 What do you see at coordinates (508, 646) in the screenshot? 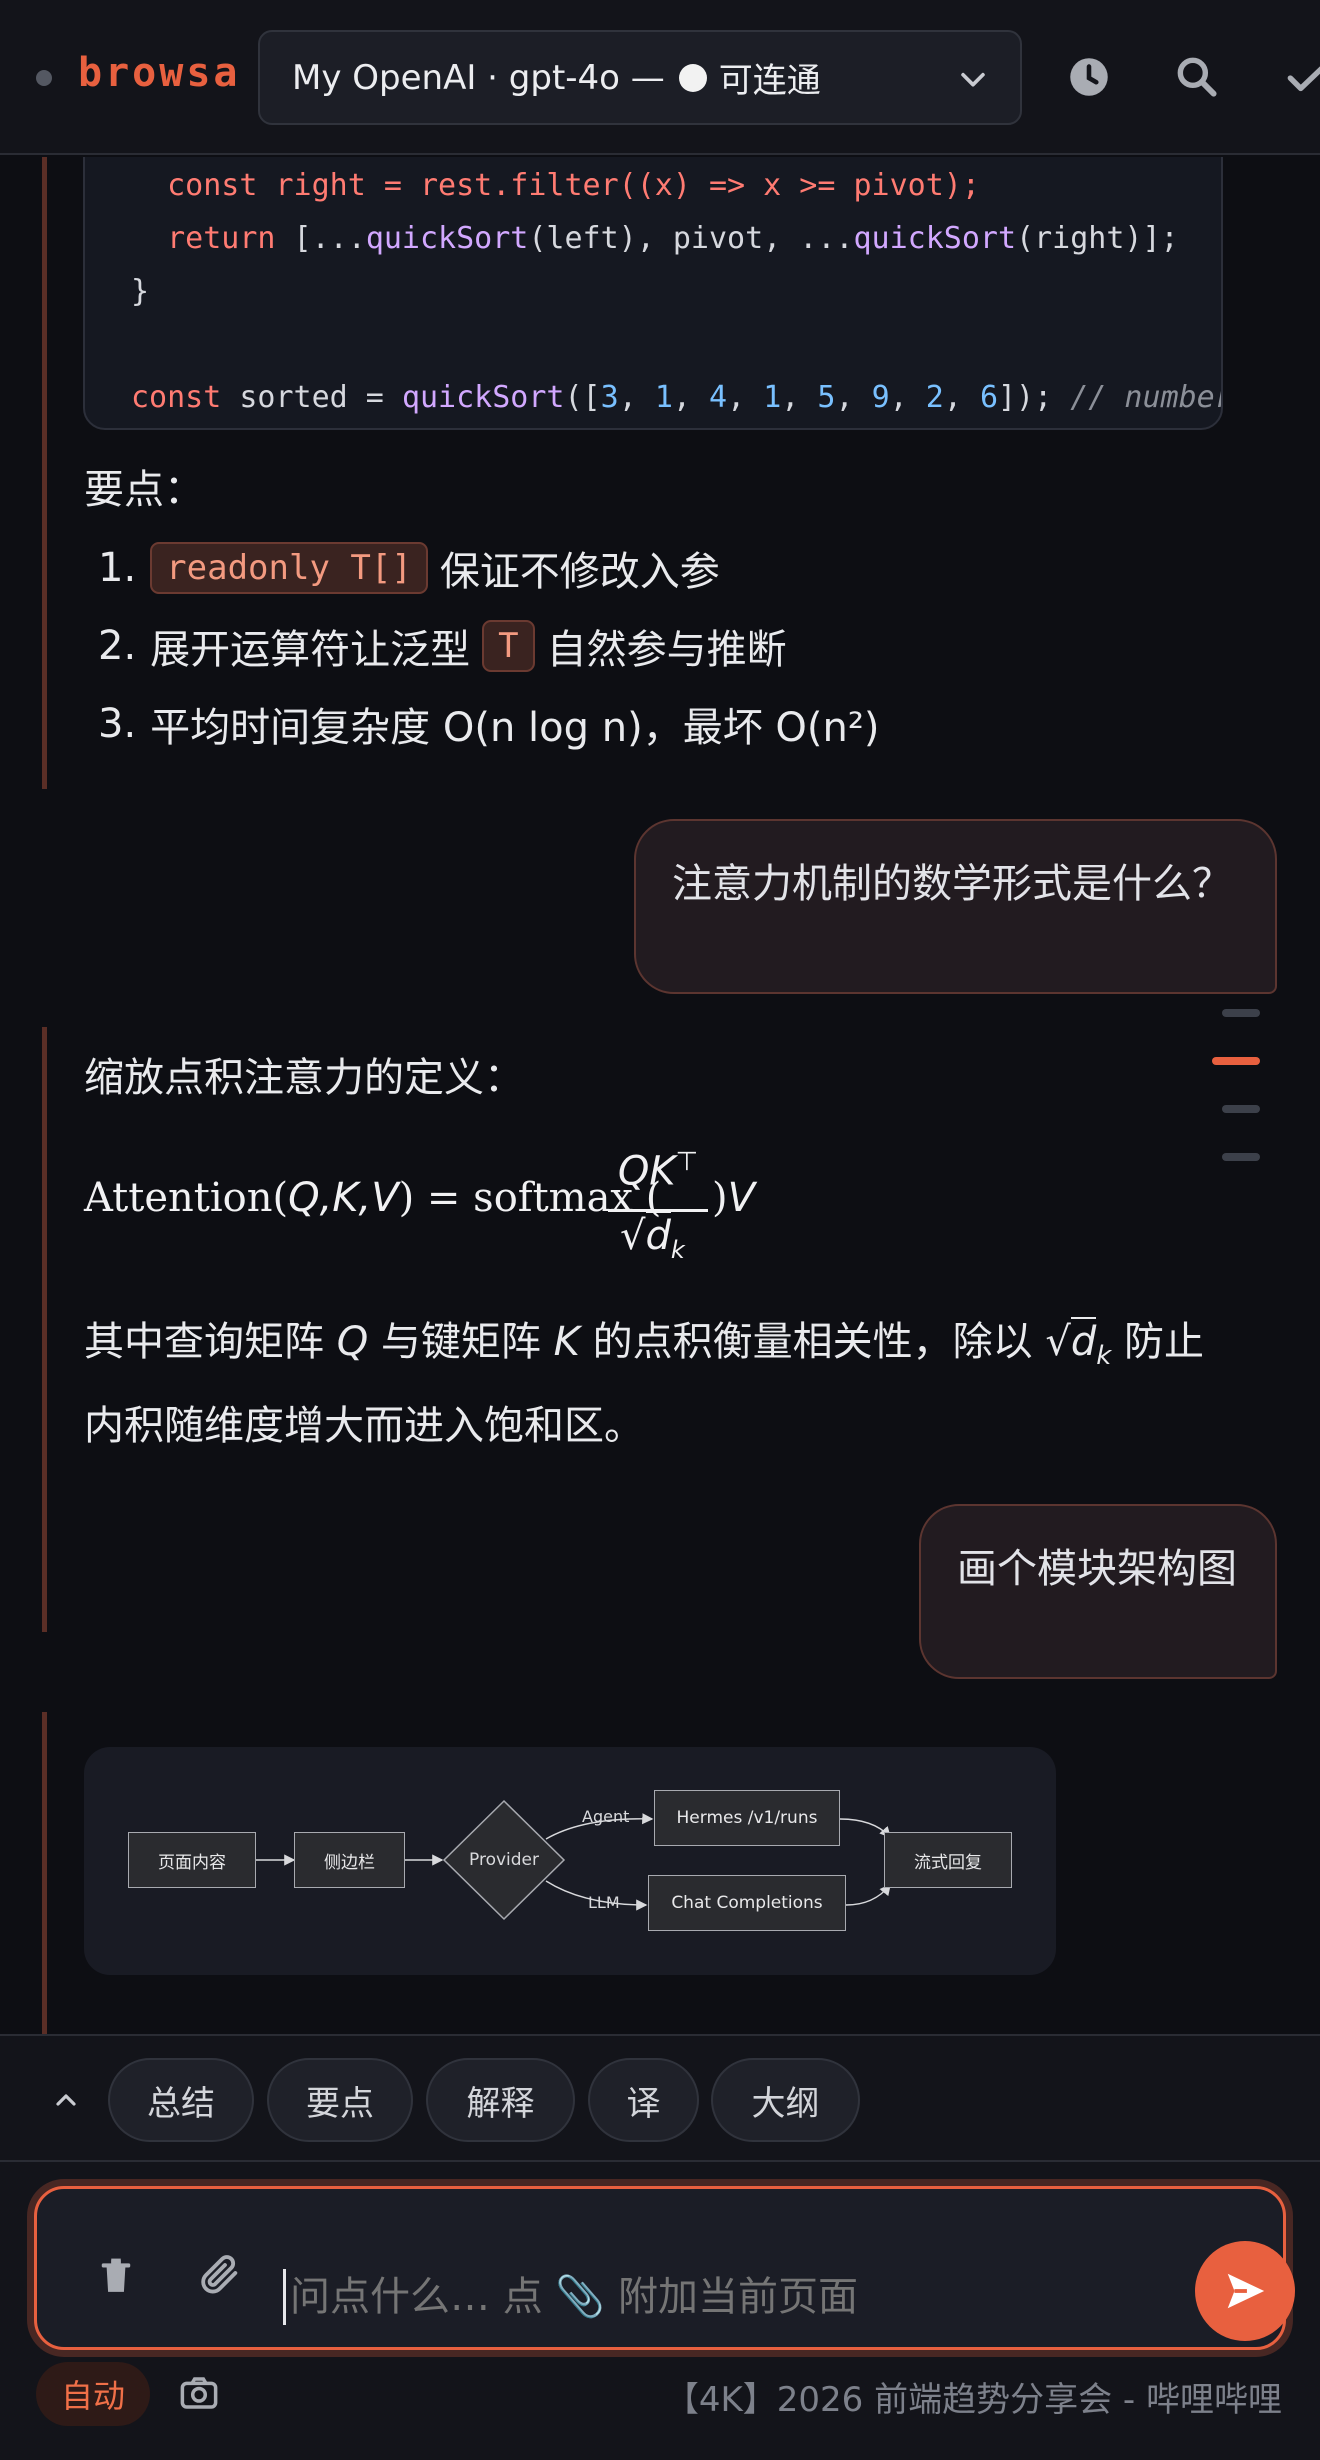
I see `inline-code: T` at bounding box center [508, 646].